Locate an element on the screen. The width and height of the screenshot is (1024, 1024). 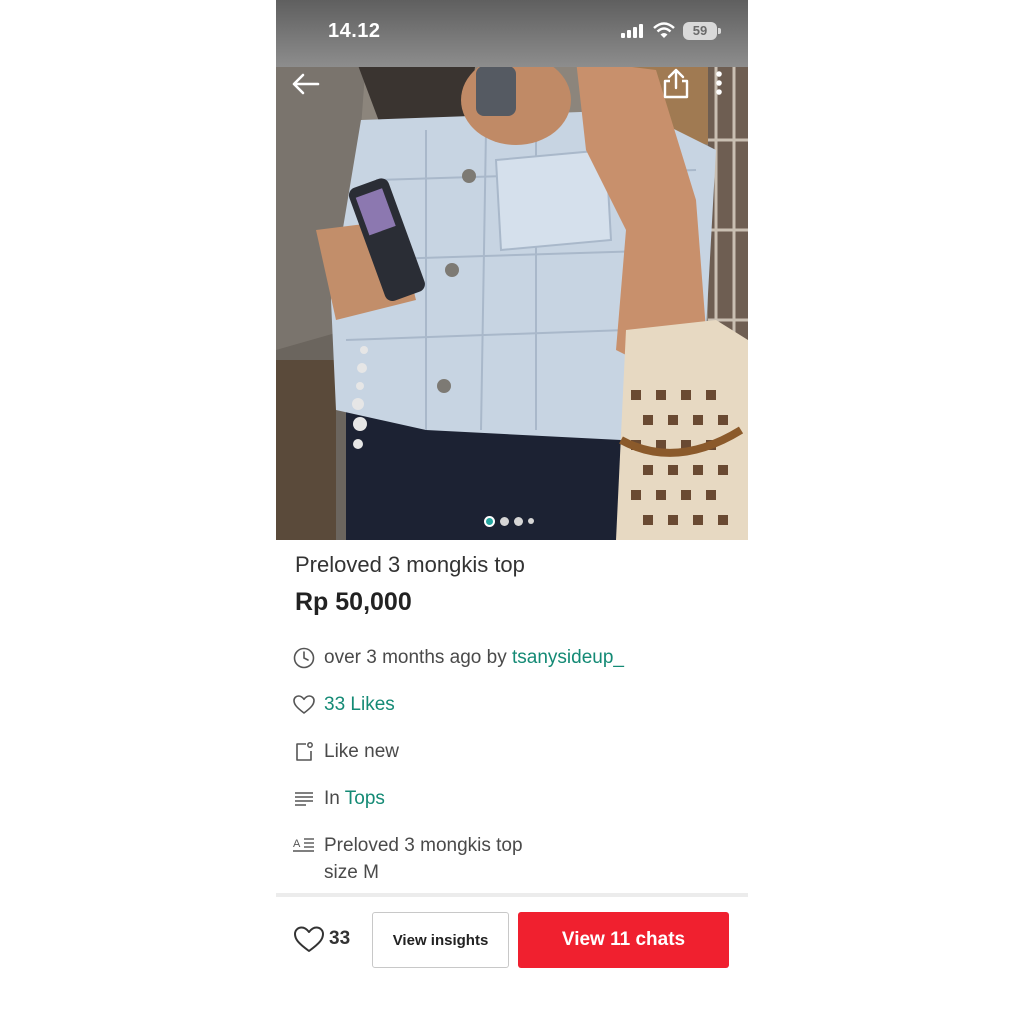
description-row: A Preloved 3 mongkis top size M is located at coordinates (407, 860).